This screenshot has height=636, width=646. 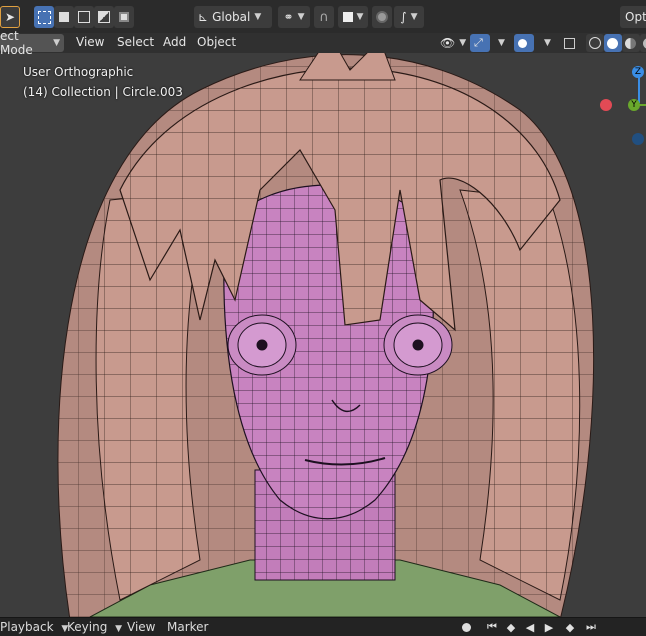 I want to click on gizmo-y-axis: Y, so click(x=634, y=105).